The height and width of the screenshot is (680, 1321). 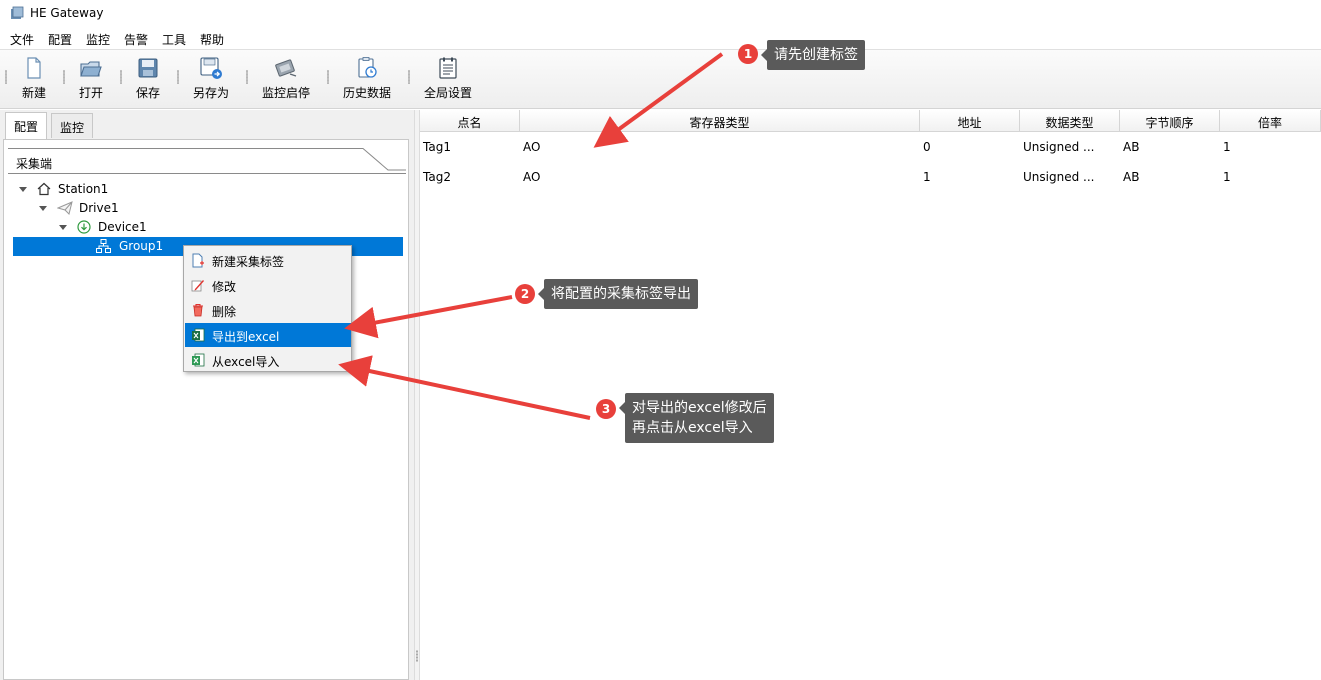 What do you see at coordinates (212, 39) in the screenshot?
I see `menu-help: 帮助` at bounding box center [212, 39].